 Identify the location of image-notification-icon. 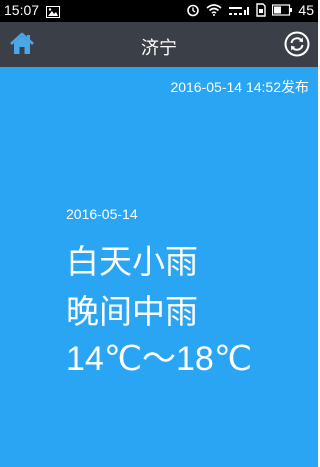
(53, 13).